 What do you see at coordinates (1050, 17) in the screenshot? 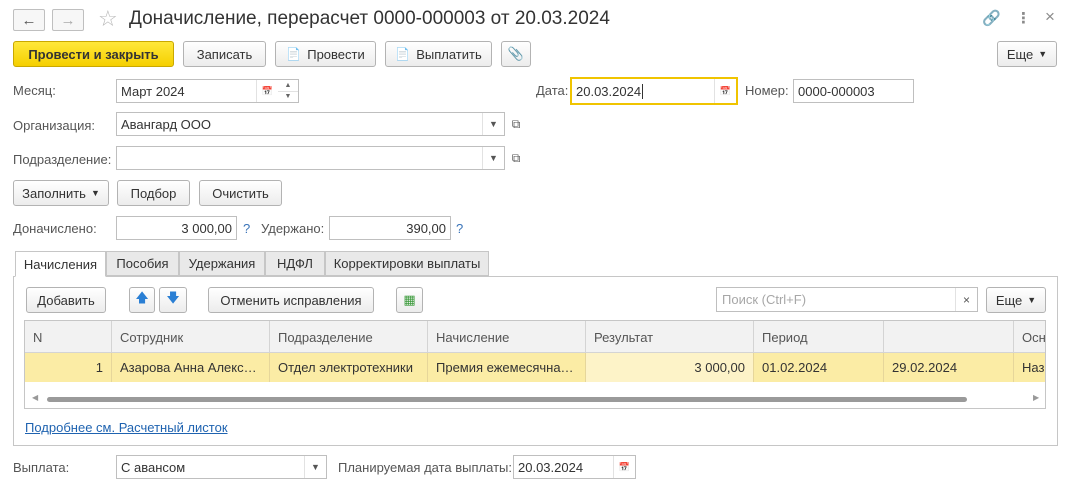
I see `close-icon: ×` at bounding box center [1050, 17].